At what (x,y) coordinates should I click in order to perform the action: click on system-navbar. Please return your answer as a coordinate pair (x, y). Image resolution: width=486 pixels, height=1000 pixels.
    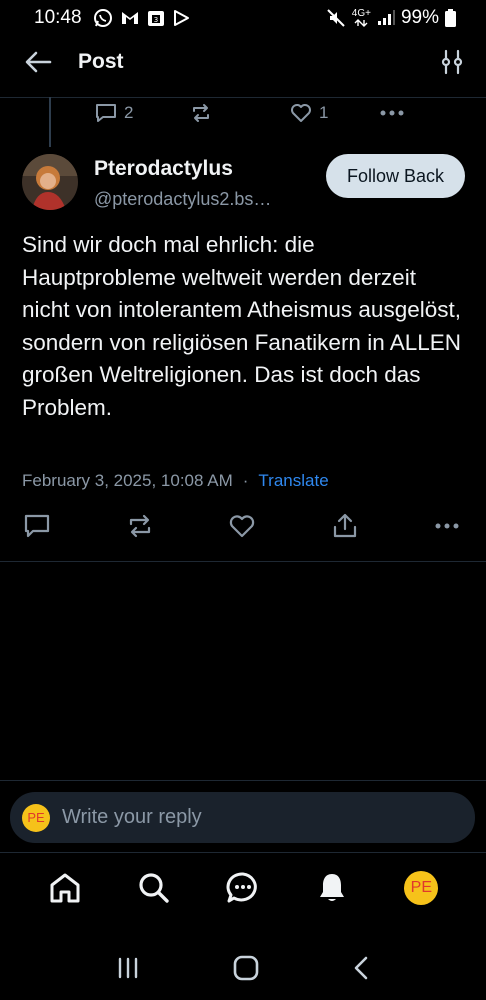
    Looking at the image, I should click on (243, 968).